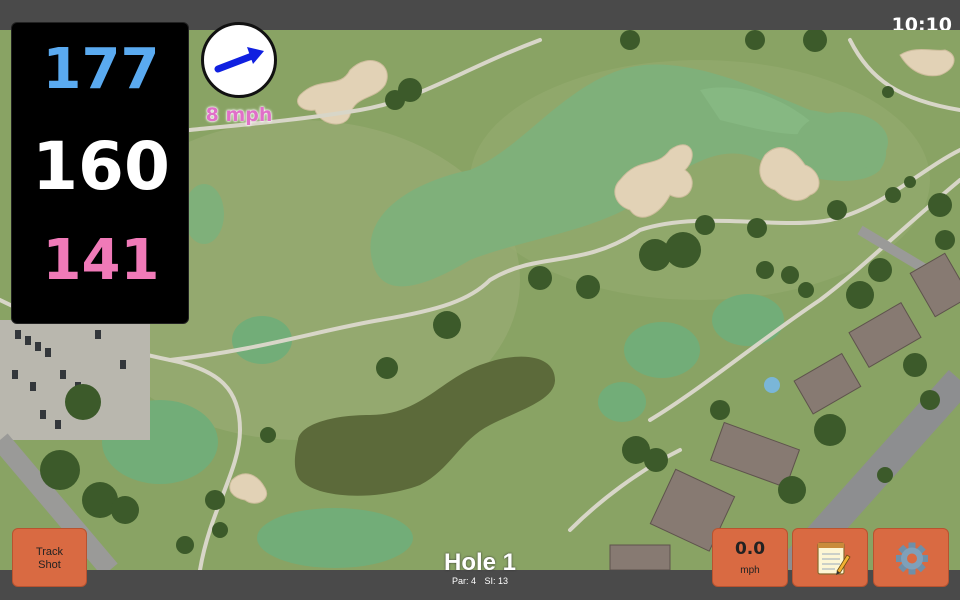 The image size is (960, 600). Describe the element at coordinates (101, 166) in the screenshot. I see `distance-middle: 160` at that location.